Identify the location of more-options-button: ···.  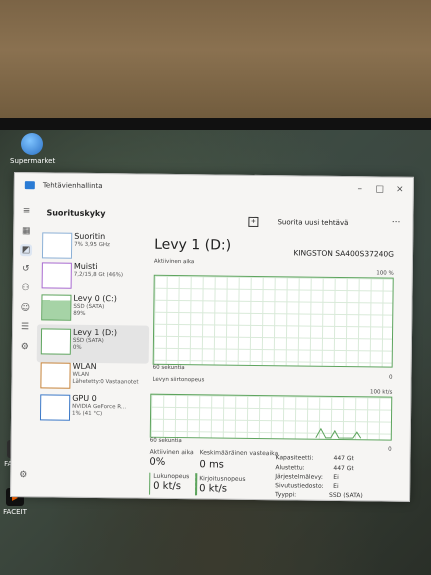
(396, 223).